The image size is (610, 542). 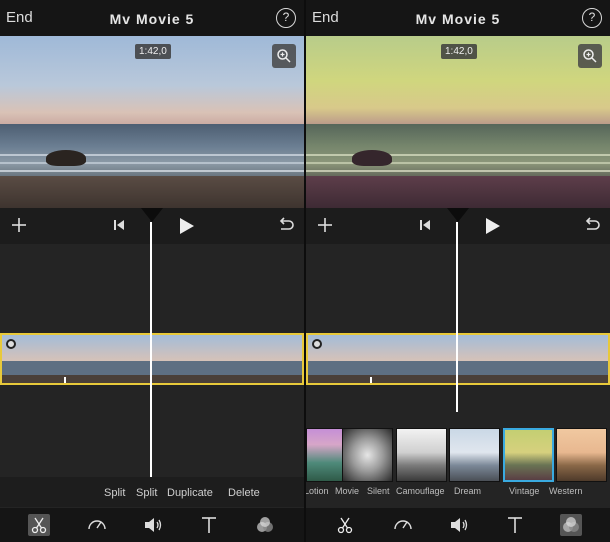 I want to click on filter-thumb-western, so click(x=581, y=455).